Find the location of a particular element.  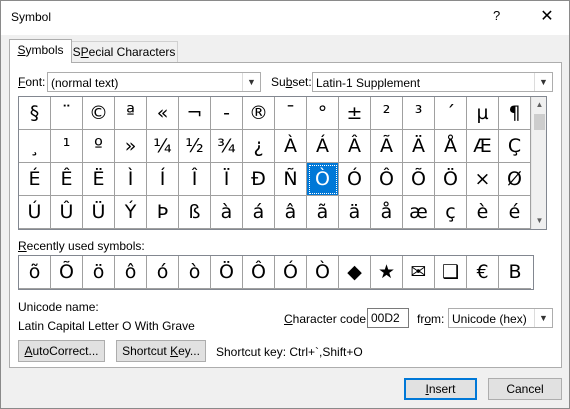

symbol-cell: ¸ is located at coordinates (35, 146).